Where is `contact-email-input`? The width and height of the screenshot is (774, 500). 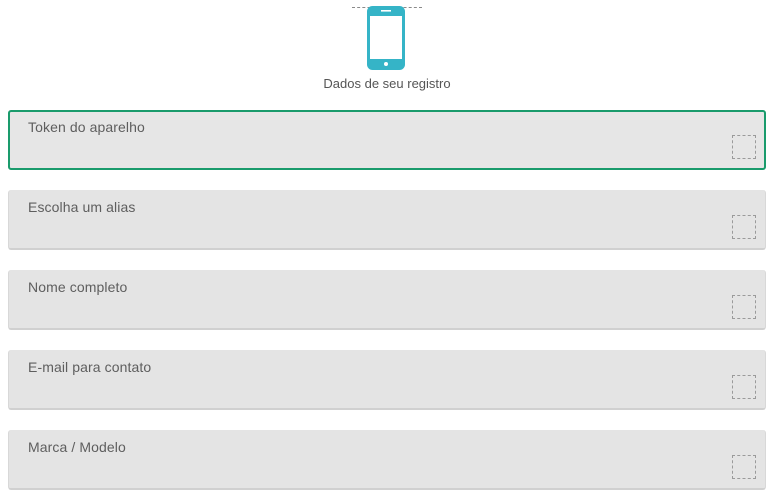 contact-email-input is located at coordinates (373, 391).